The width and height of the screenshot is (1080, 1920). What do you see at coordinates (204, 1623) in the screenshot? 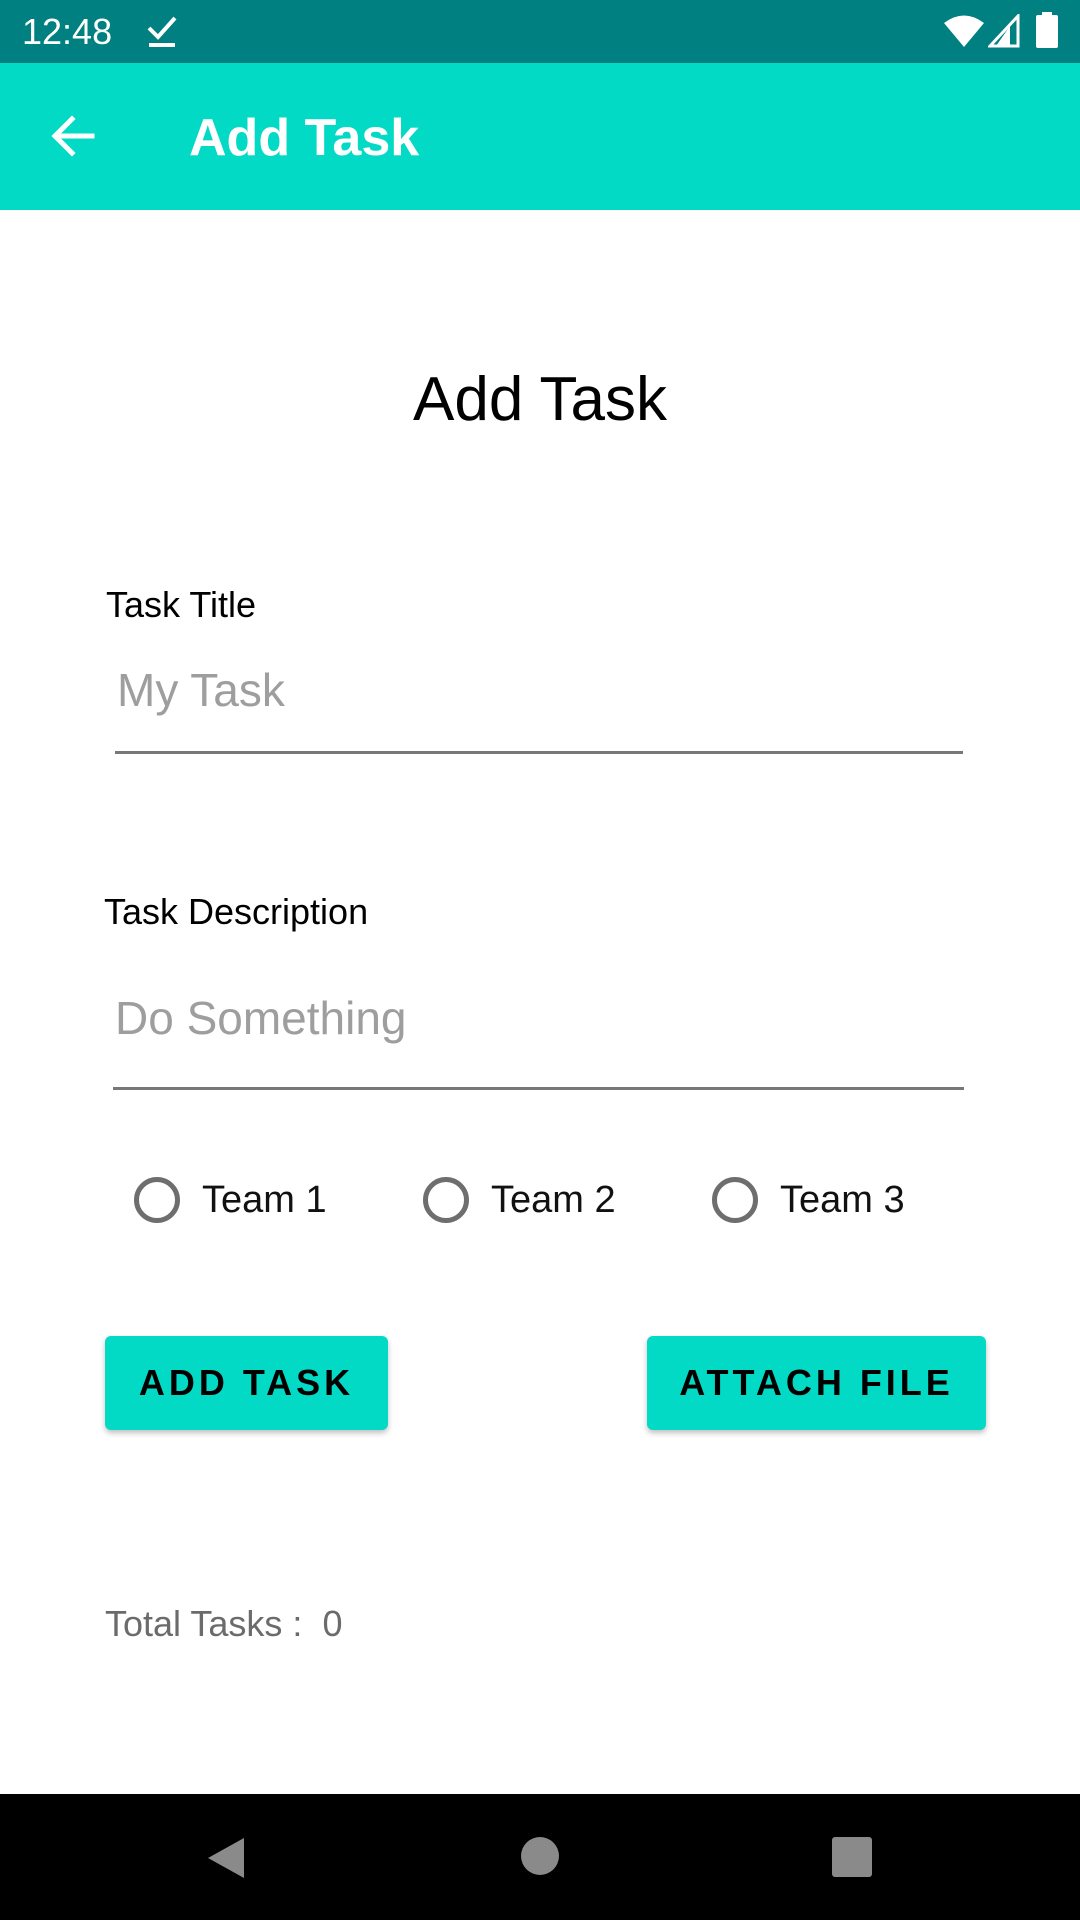
I see `total-tasks-label: Total Tasks :` at bounding box center [204, 1623].